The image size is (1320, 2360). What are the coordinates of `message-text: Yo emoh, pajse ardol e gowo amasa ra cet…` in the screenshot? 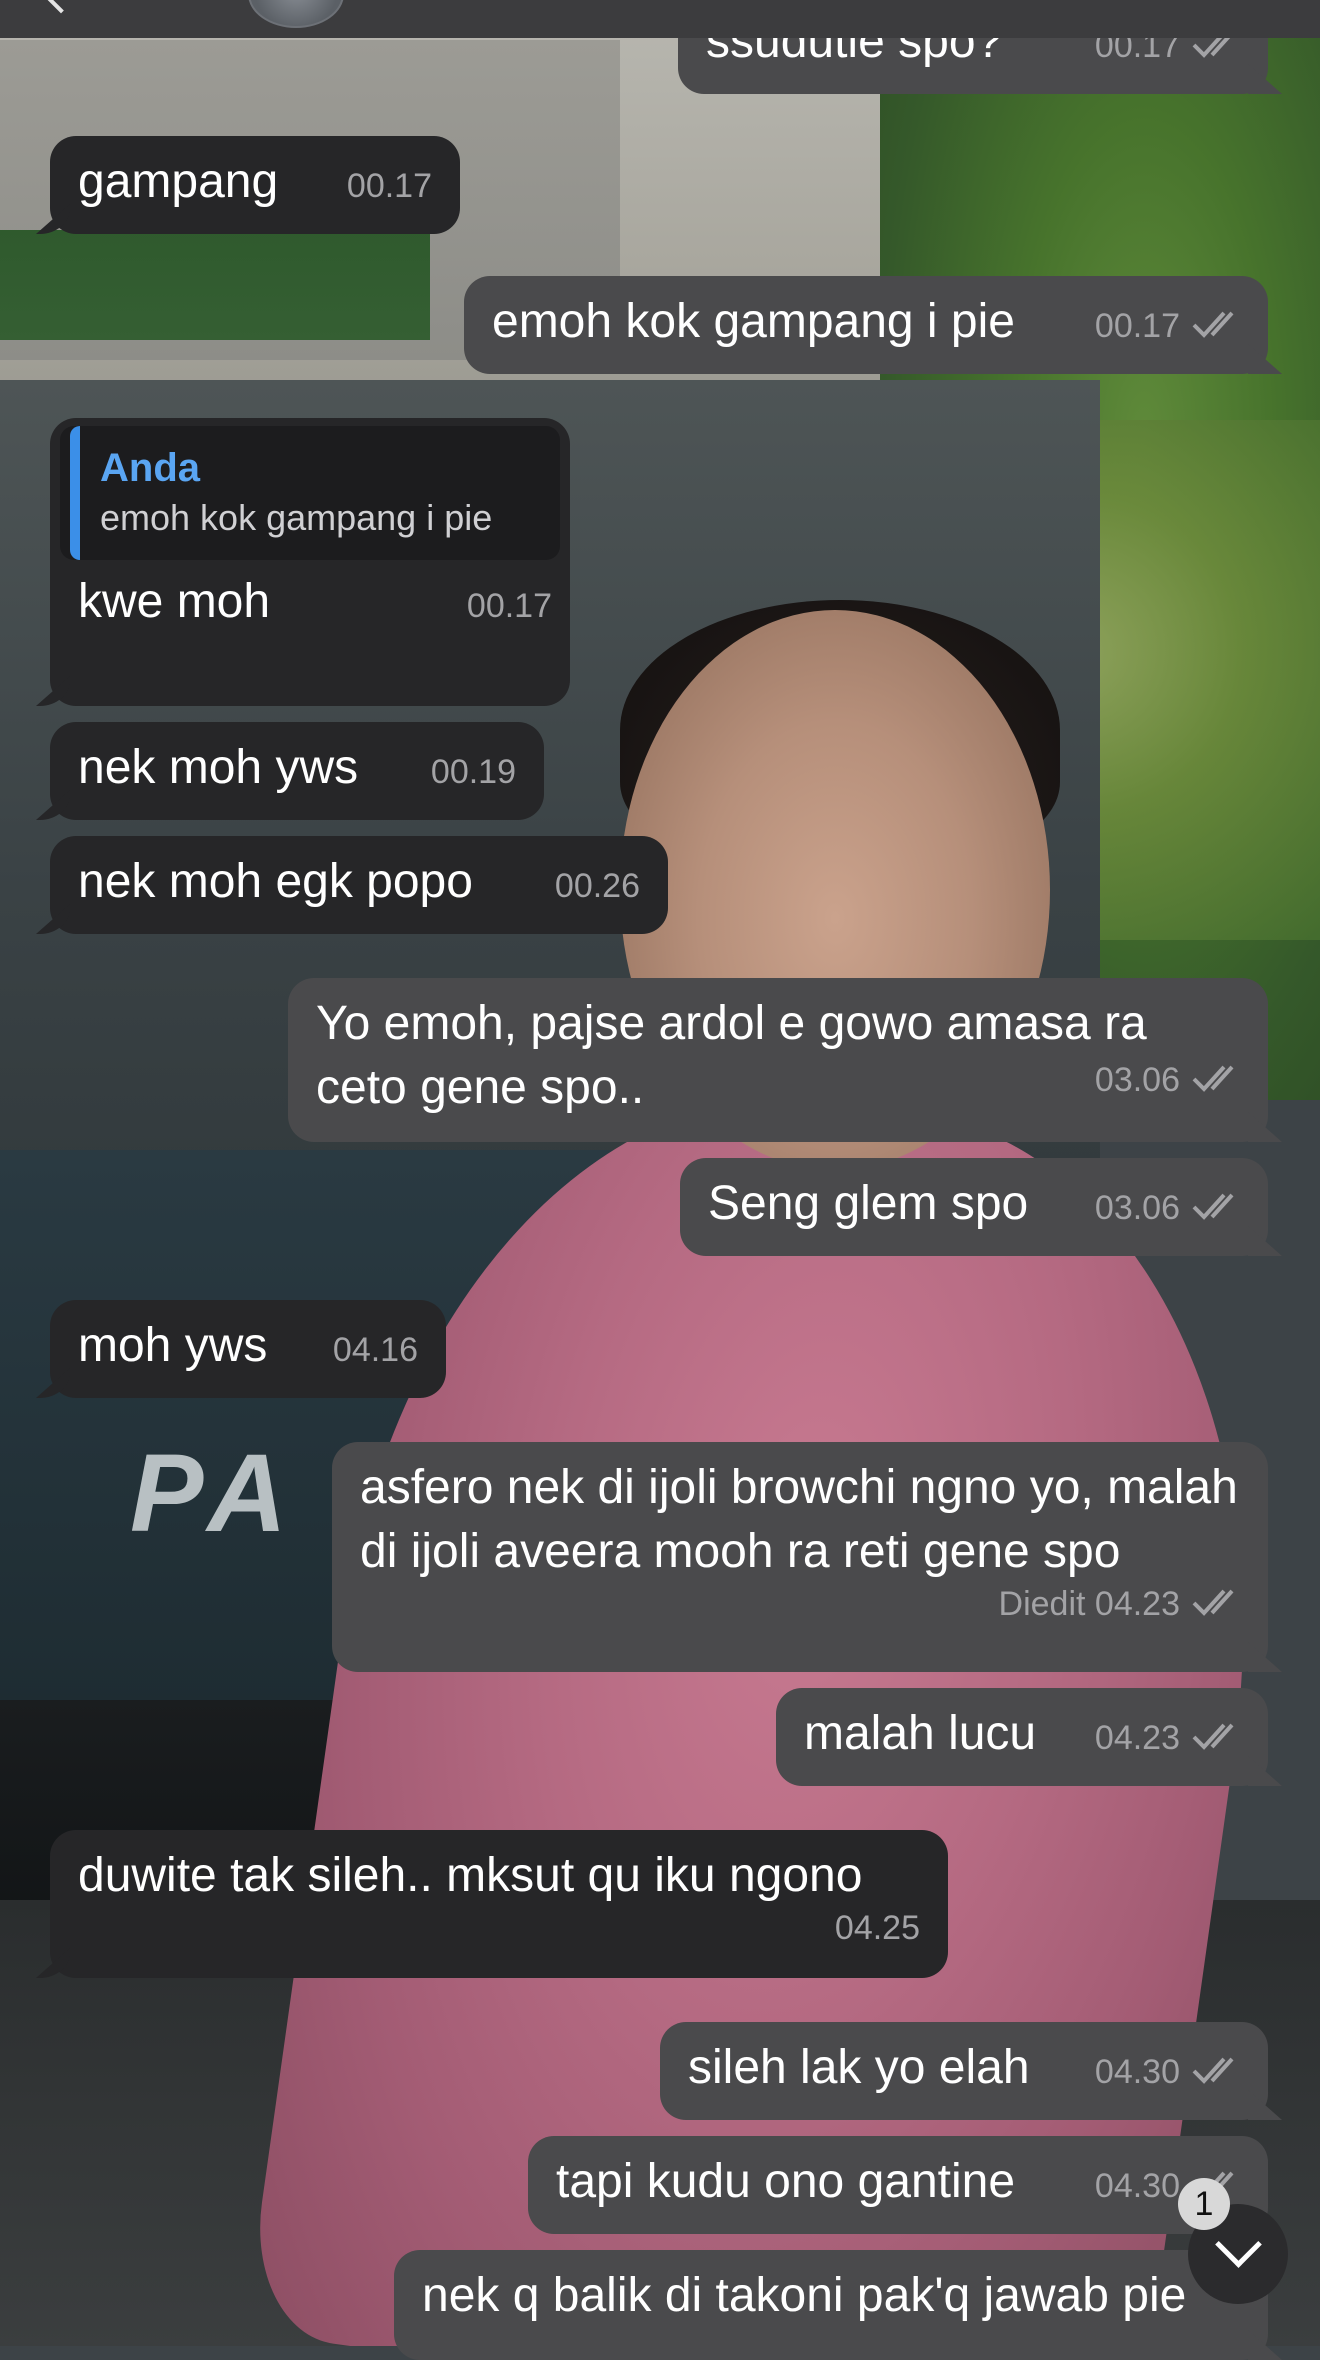 It's located at (738, 1055).